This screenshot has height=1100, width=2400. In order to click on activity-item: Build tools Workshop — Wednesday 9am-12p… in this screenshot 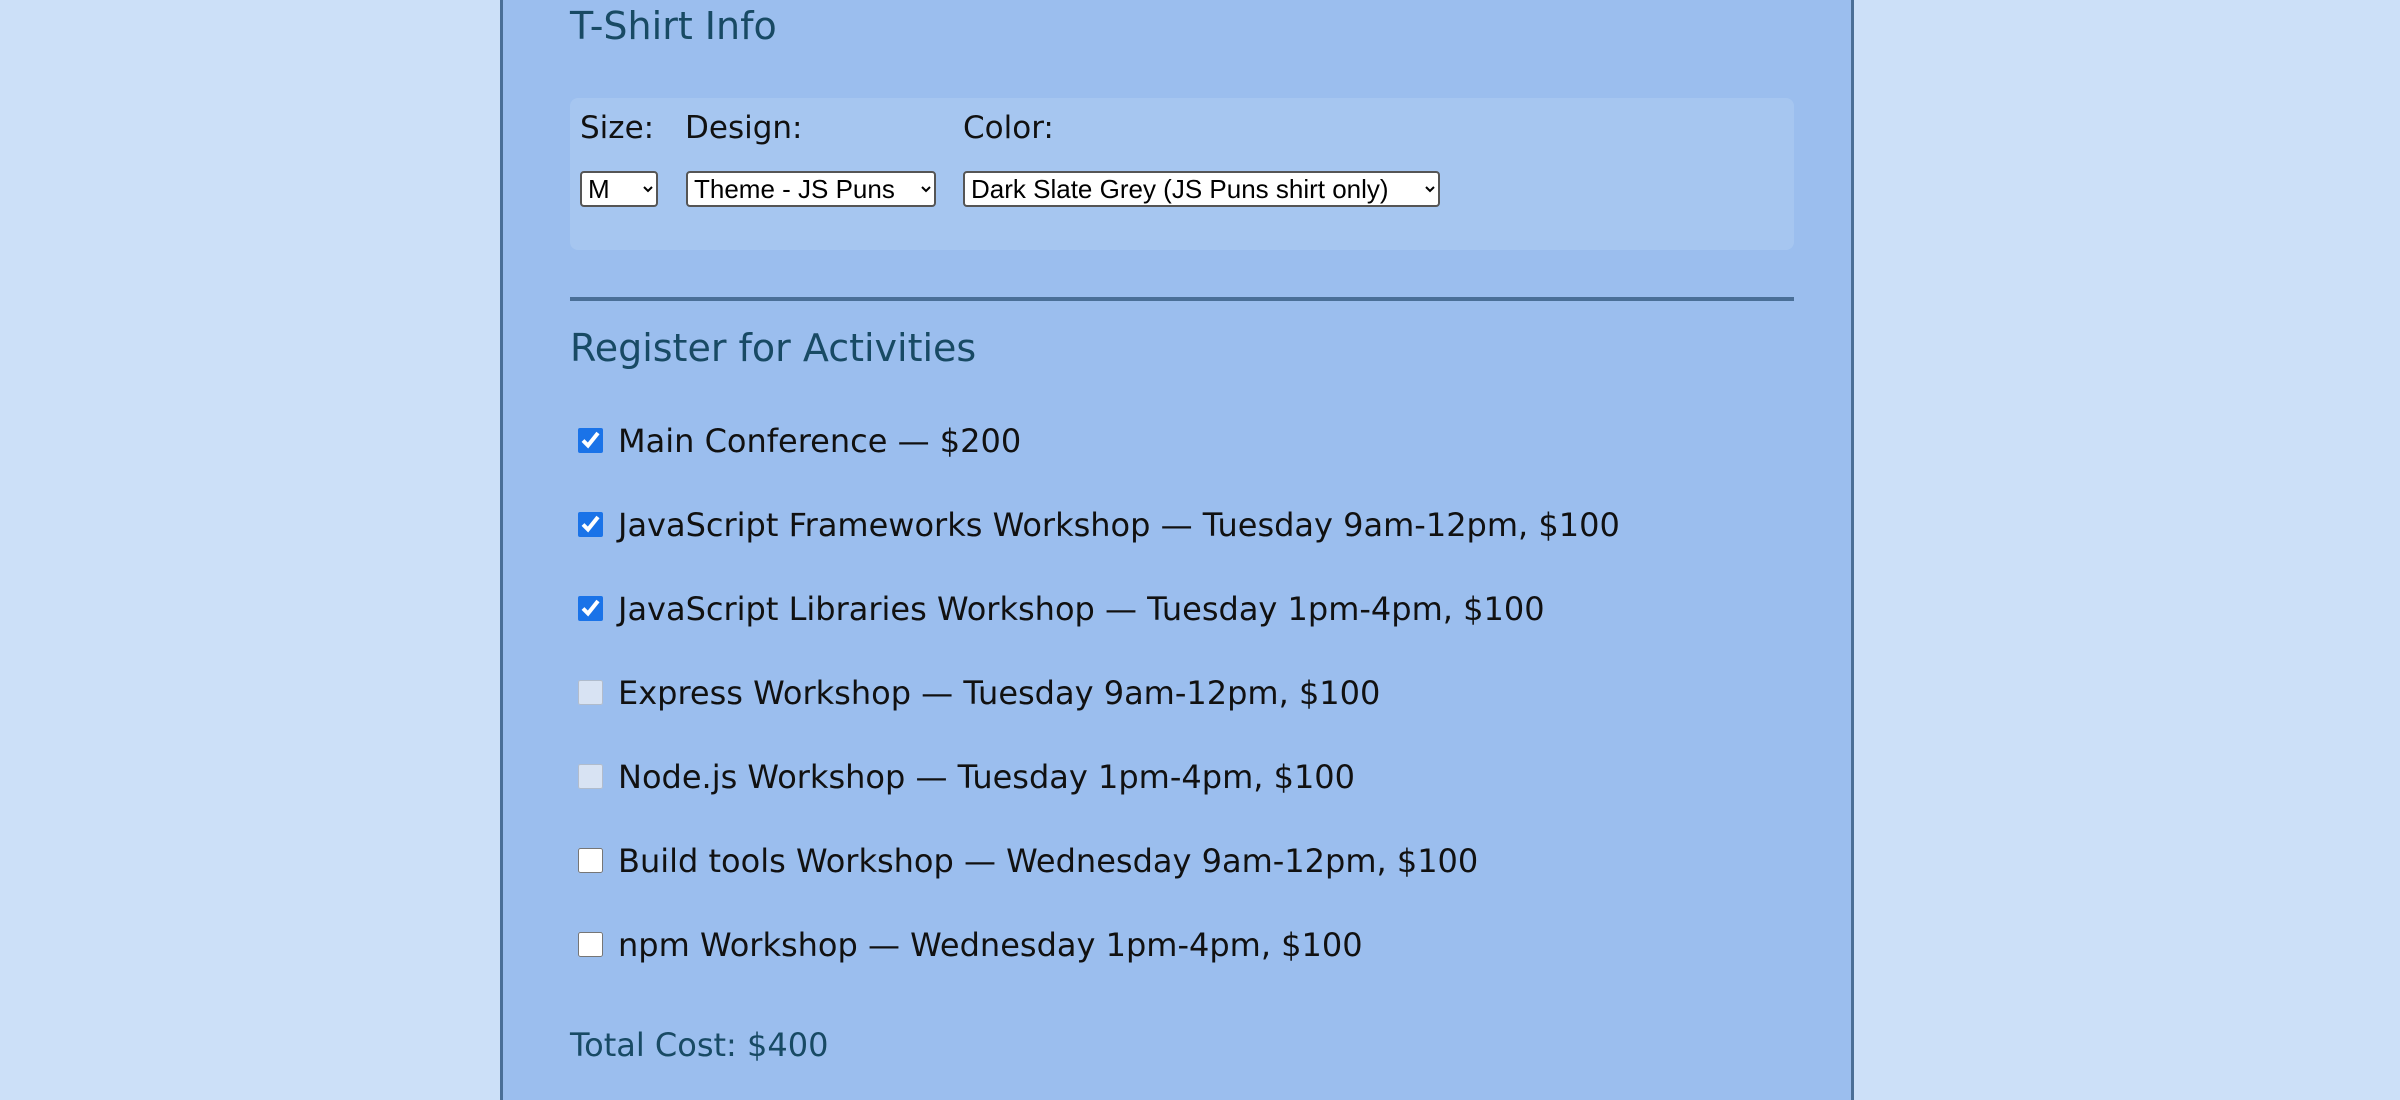, I will do `click(1099, 882)`.